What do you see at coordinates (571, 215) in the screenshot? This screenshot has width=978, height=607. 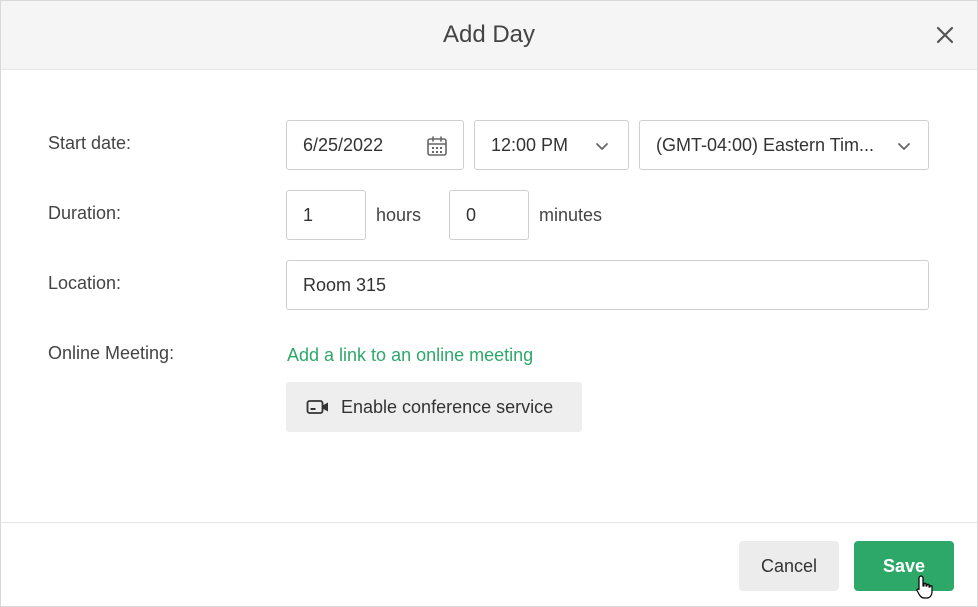 I see `minutes-unit-label: minutes` at bounding box center [571, 215].